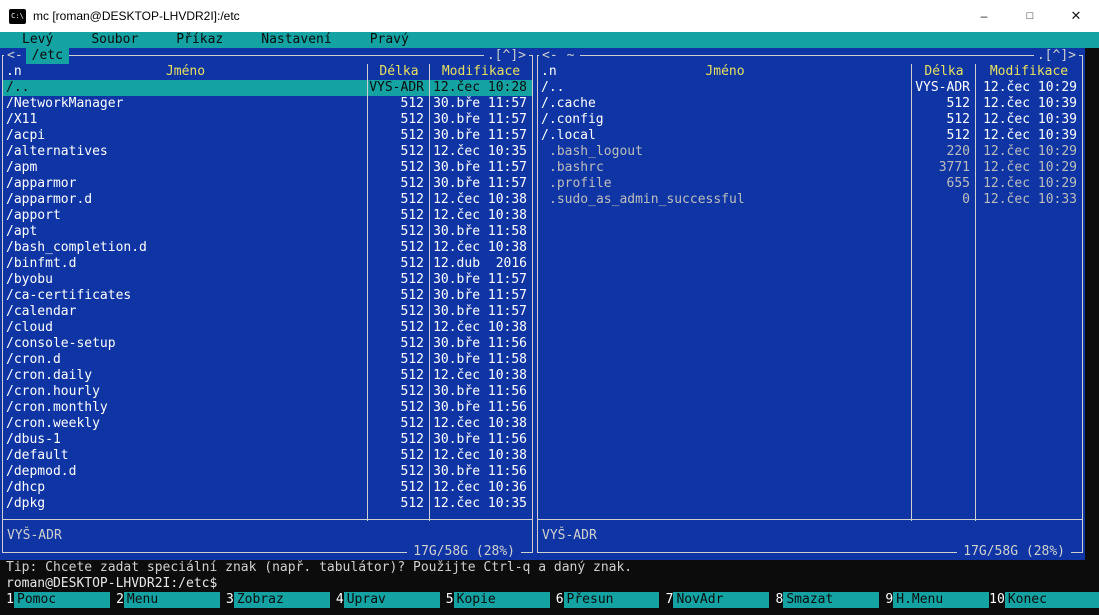 This screenshot has height=615, width=1099. What do you see at coordinates (267, 216) in the screenshot?
I see `file-row: /apport 512 12.čec 10:38` at bounding box center [267, 216].